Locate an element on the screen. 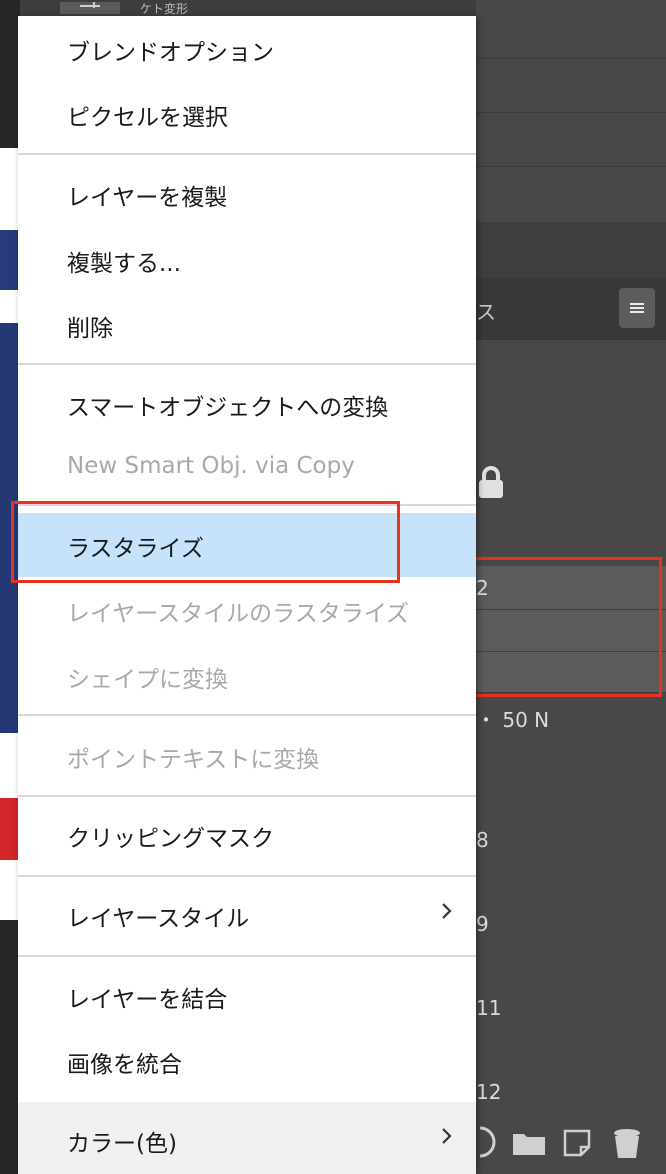 This screenshot has height=1174, width=666. menu-item-convert-smart-object: スマートオブジェクトへの変換 is located at coordinates (247, 403).